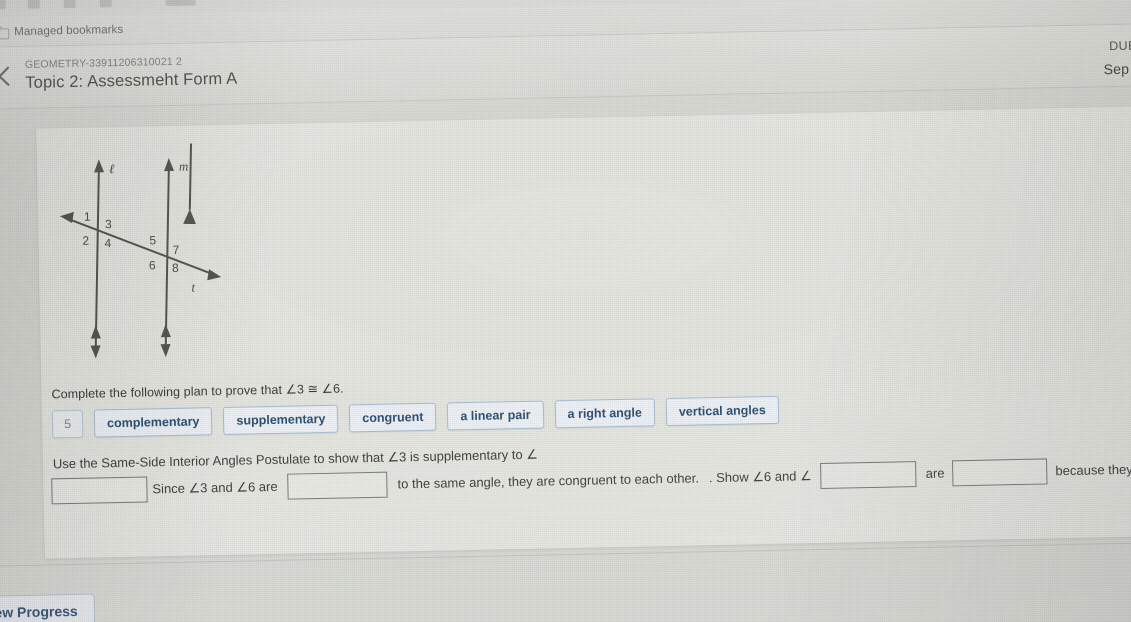 Image resolution: width=1131 pixels, height=622 pixels. I want to click on svg-text: 8, so click(175, 268).